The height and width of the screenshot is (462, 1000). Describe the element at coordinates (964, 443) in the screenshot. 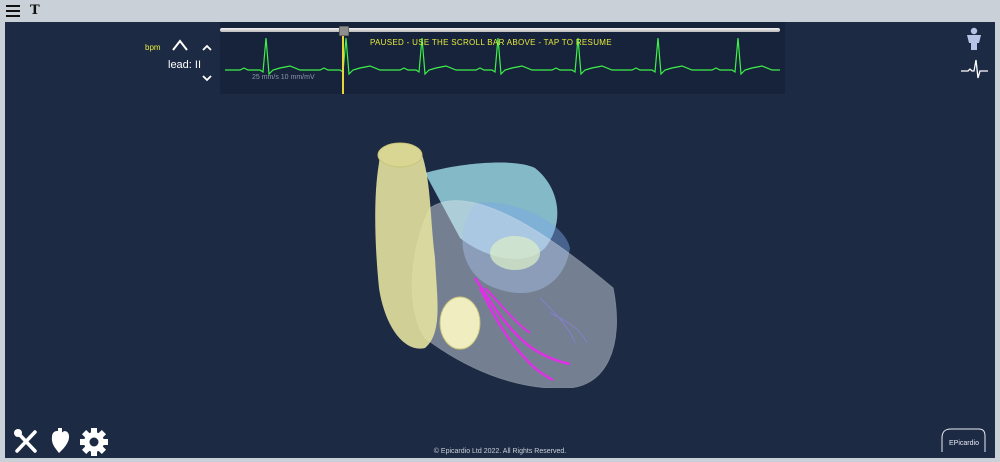

I see `logo-text: EPicardio` at that location.